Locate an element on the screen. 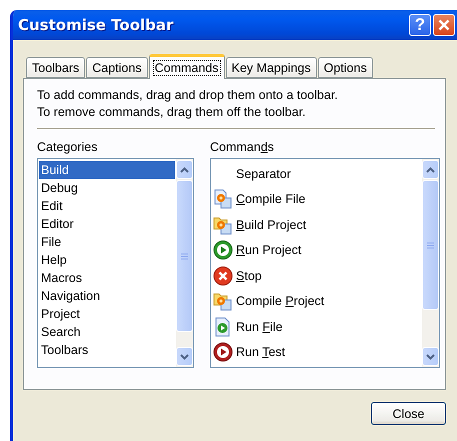 The height and width of the screenshot is (441, 457). command-item: Separator is located at coordinates (263, 173).